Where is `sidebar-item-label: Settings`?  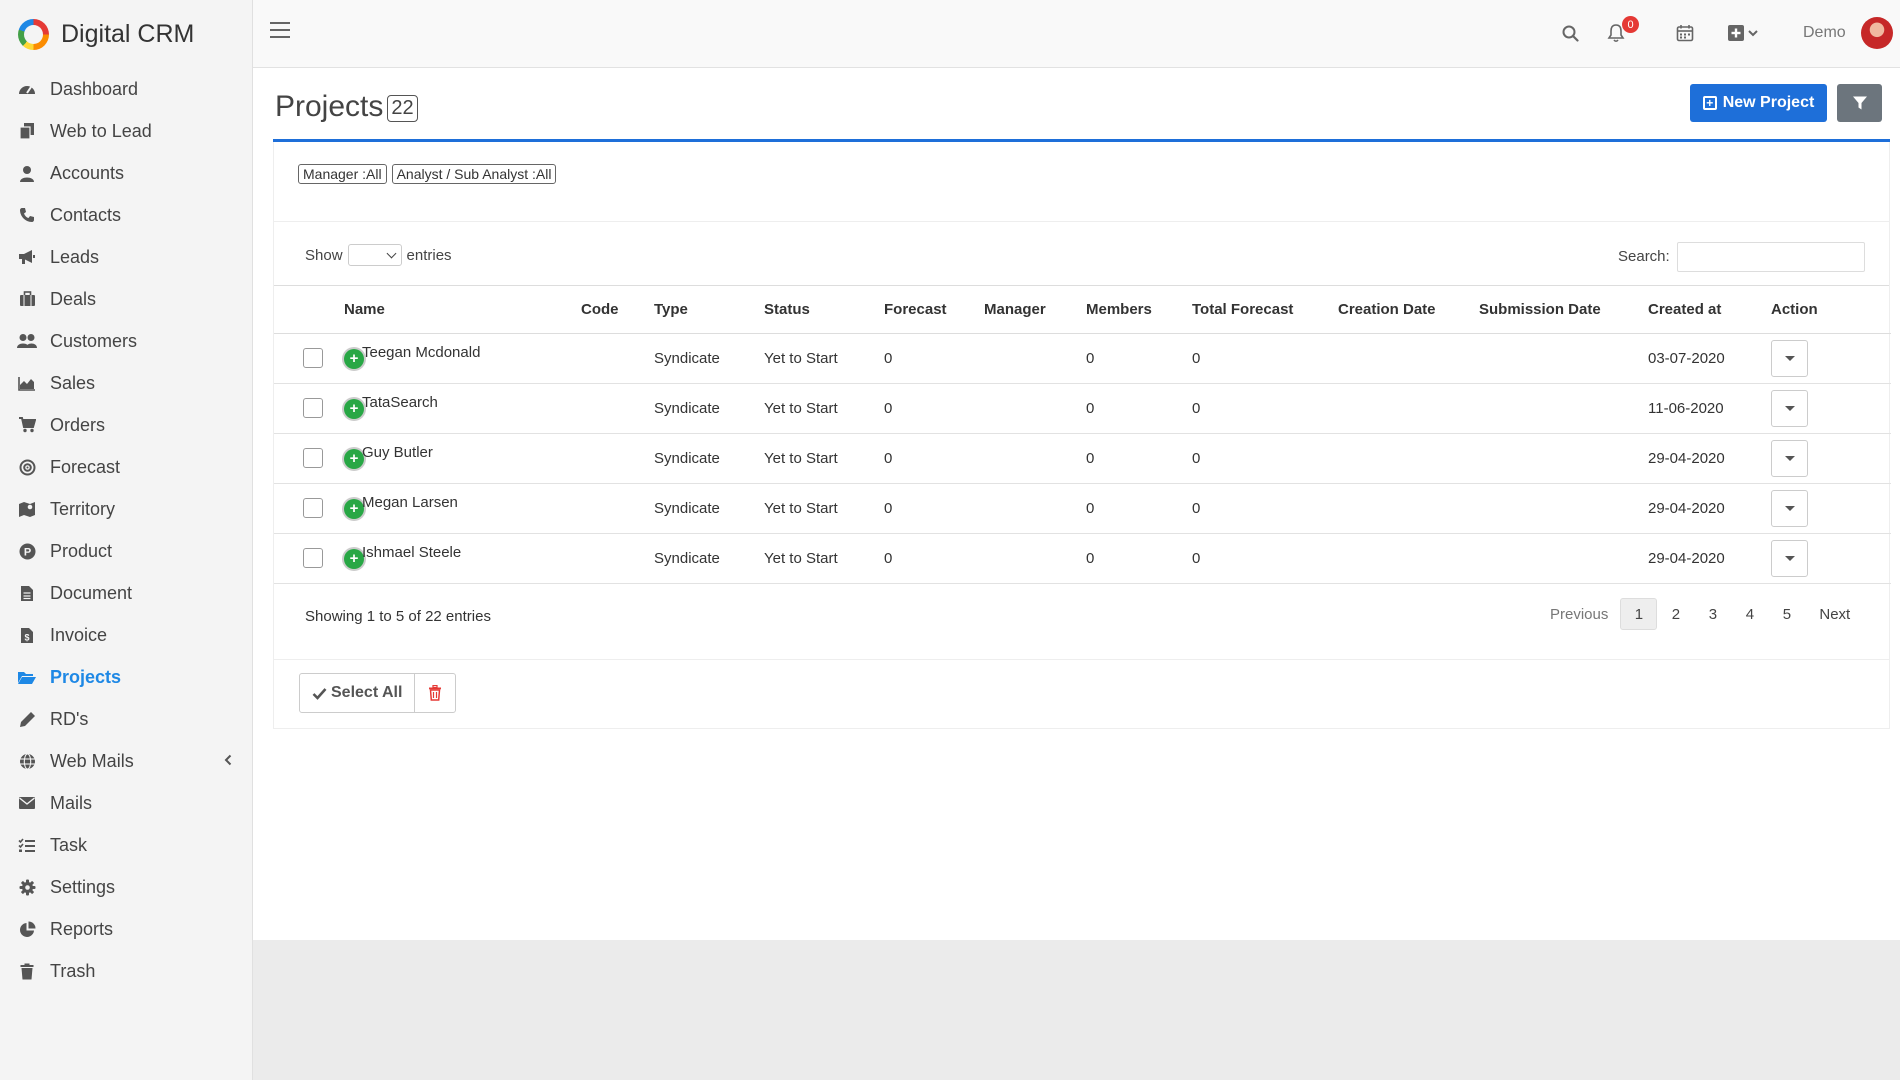
sidebar-item-label: Settings is located at coordinates (83, 886).